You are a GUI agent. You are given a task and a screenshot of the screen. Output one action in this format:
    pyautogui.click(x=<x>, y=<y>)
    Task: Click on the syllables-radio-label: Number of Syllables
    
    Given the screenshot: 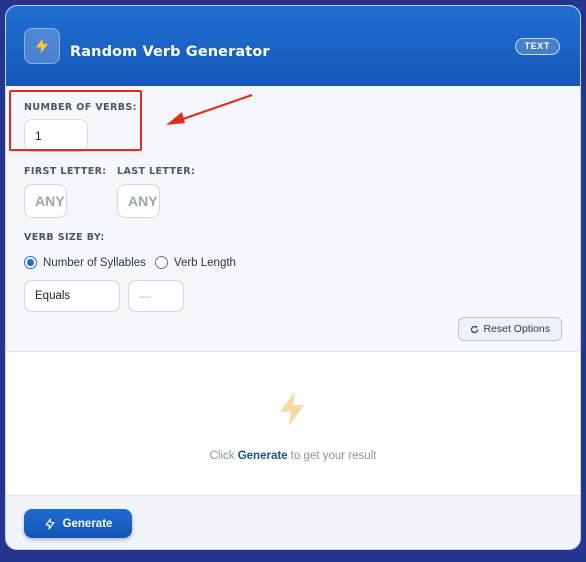 What is the action you would take?
    pyautogui.click(x=94, y=263)
    